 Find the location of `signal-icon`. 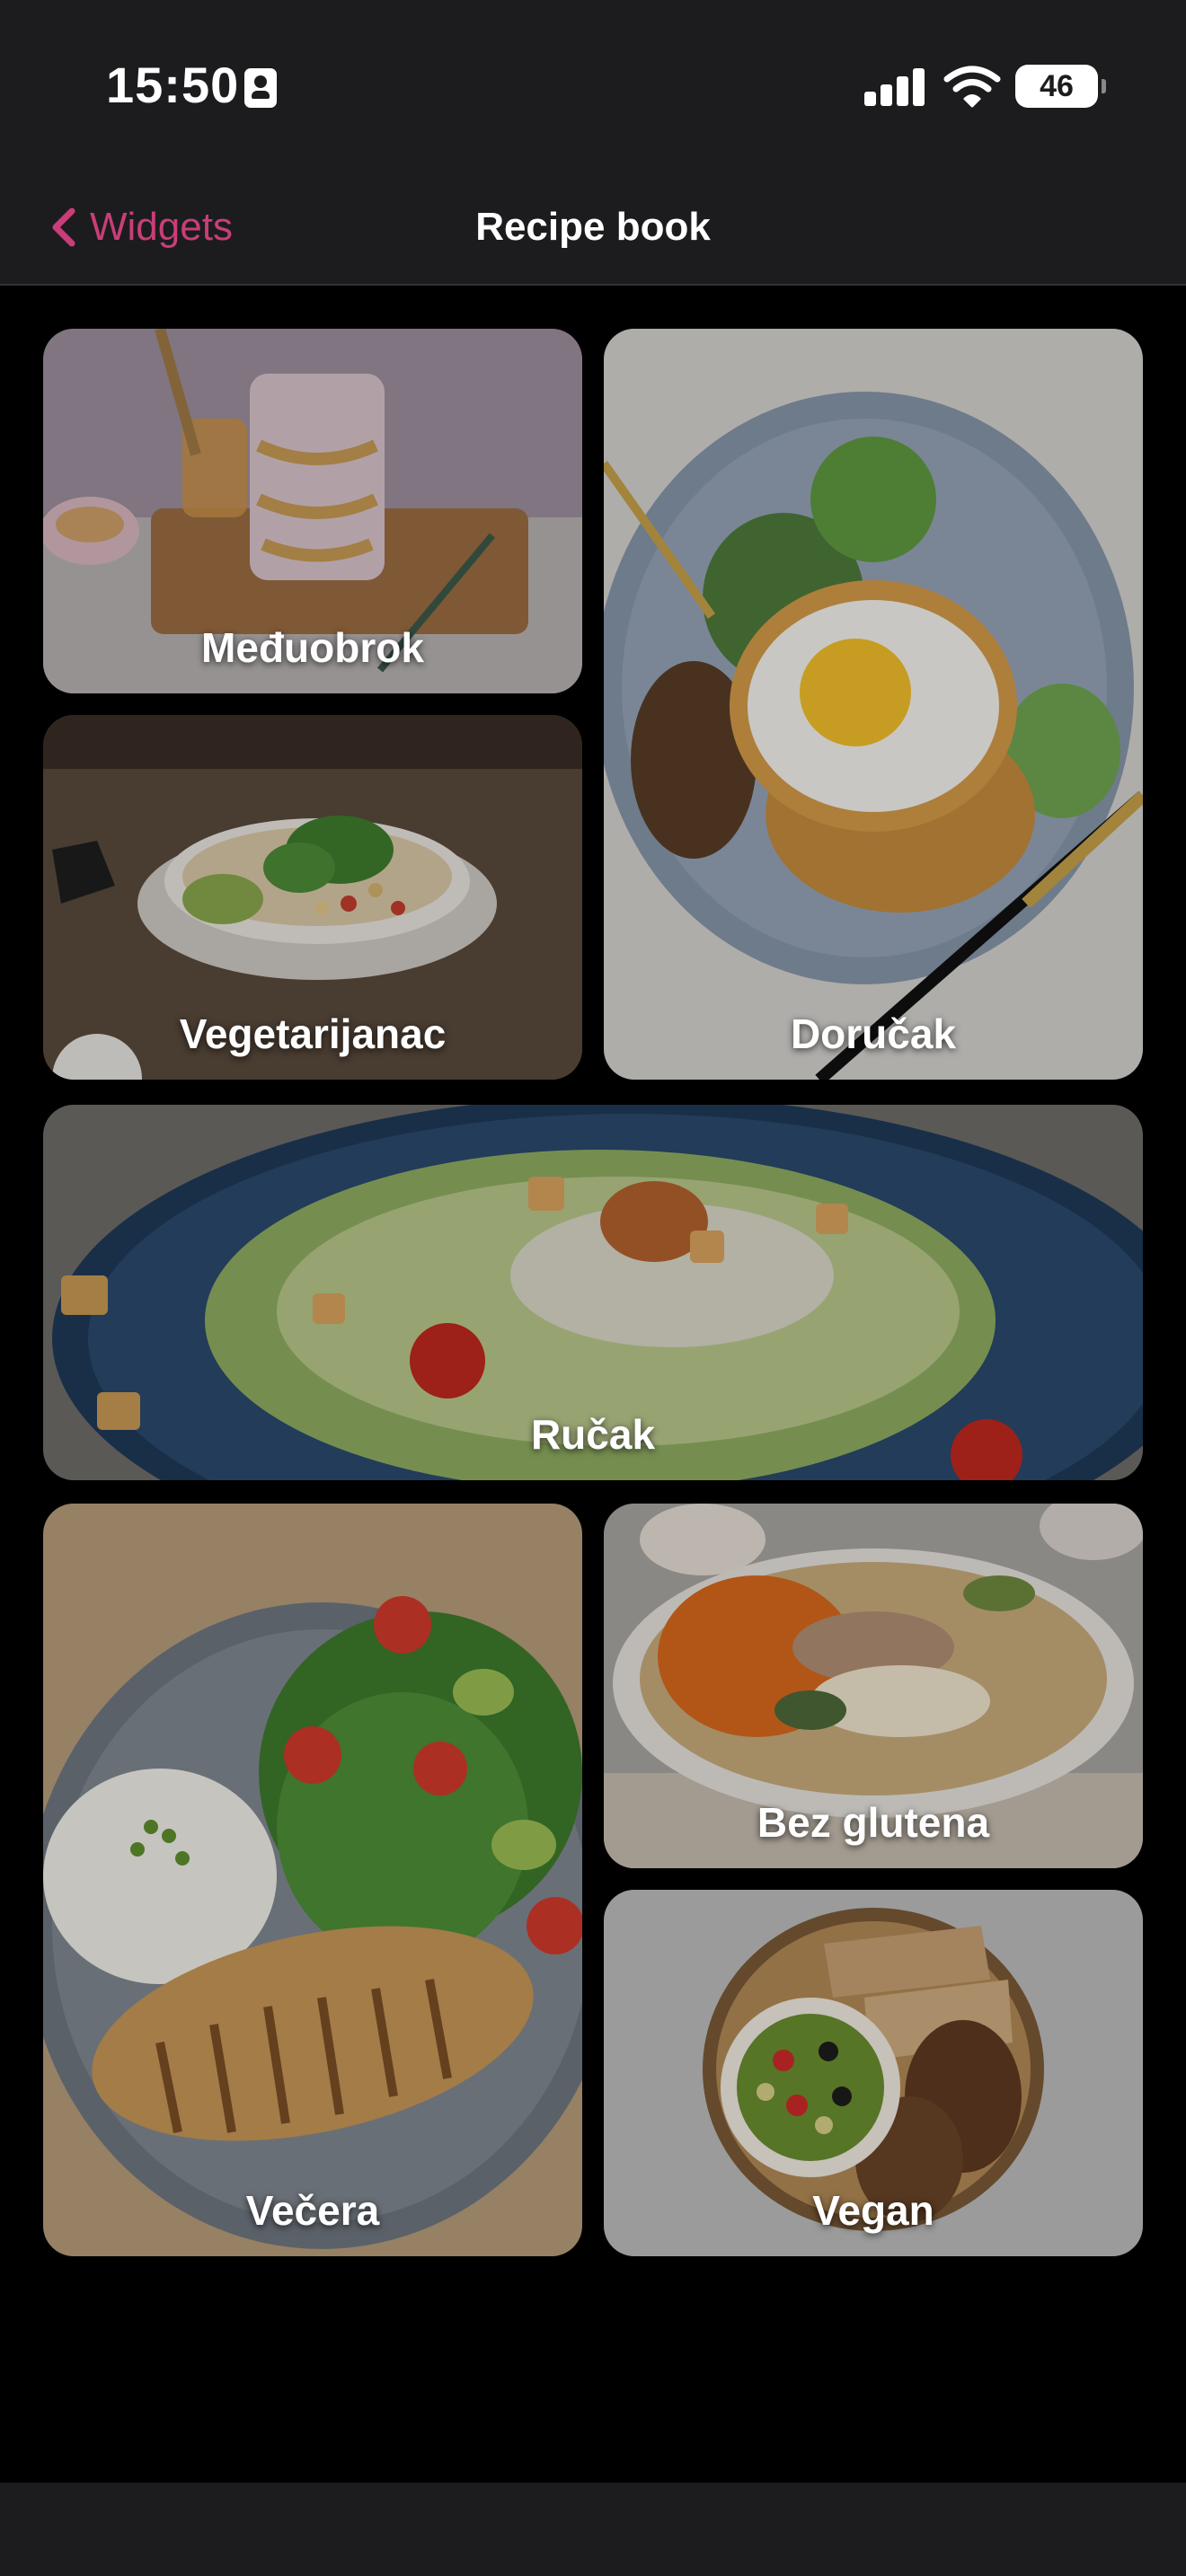

signal-icon is located at coordinates (894, 86).